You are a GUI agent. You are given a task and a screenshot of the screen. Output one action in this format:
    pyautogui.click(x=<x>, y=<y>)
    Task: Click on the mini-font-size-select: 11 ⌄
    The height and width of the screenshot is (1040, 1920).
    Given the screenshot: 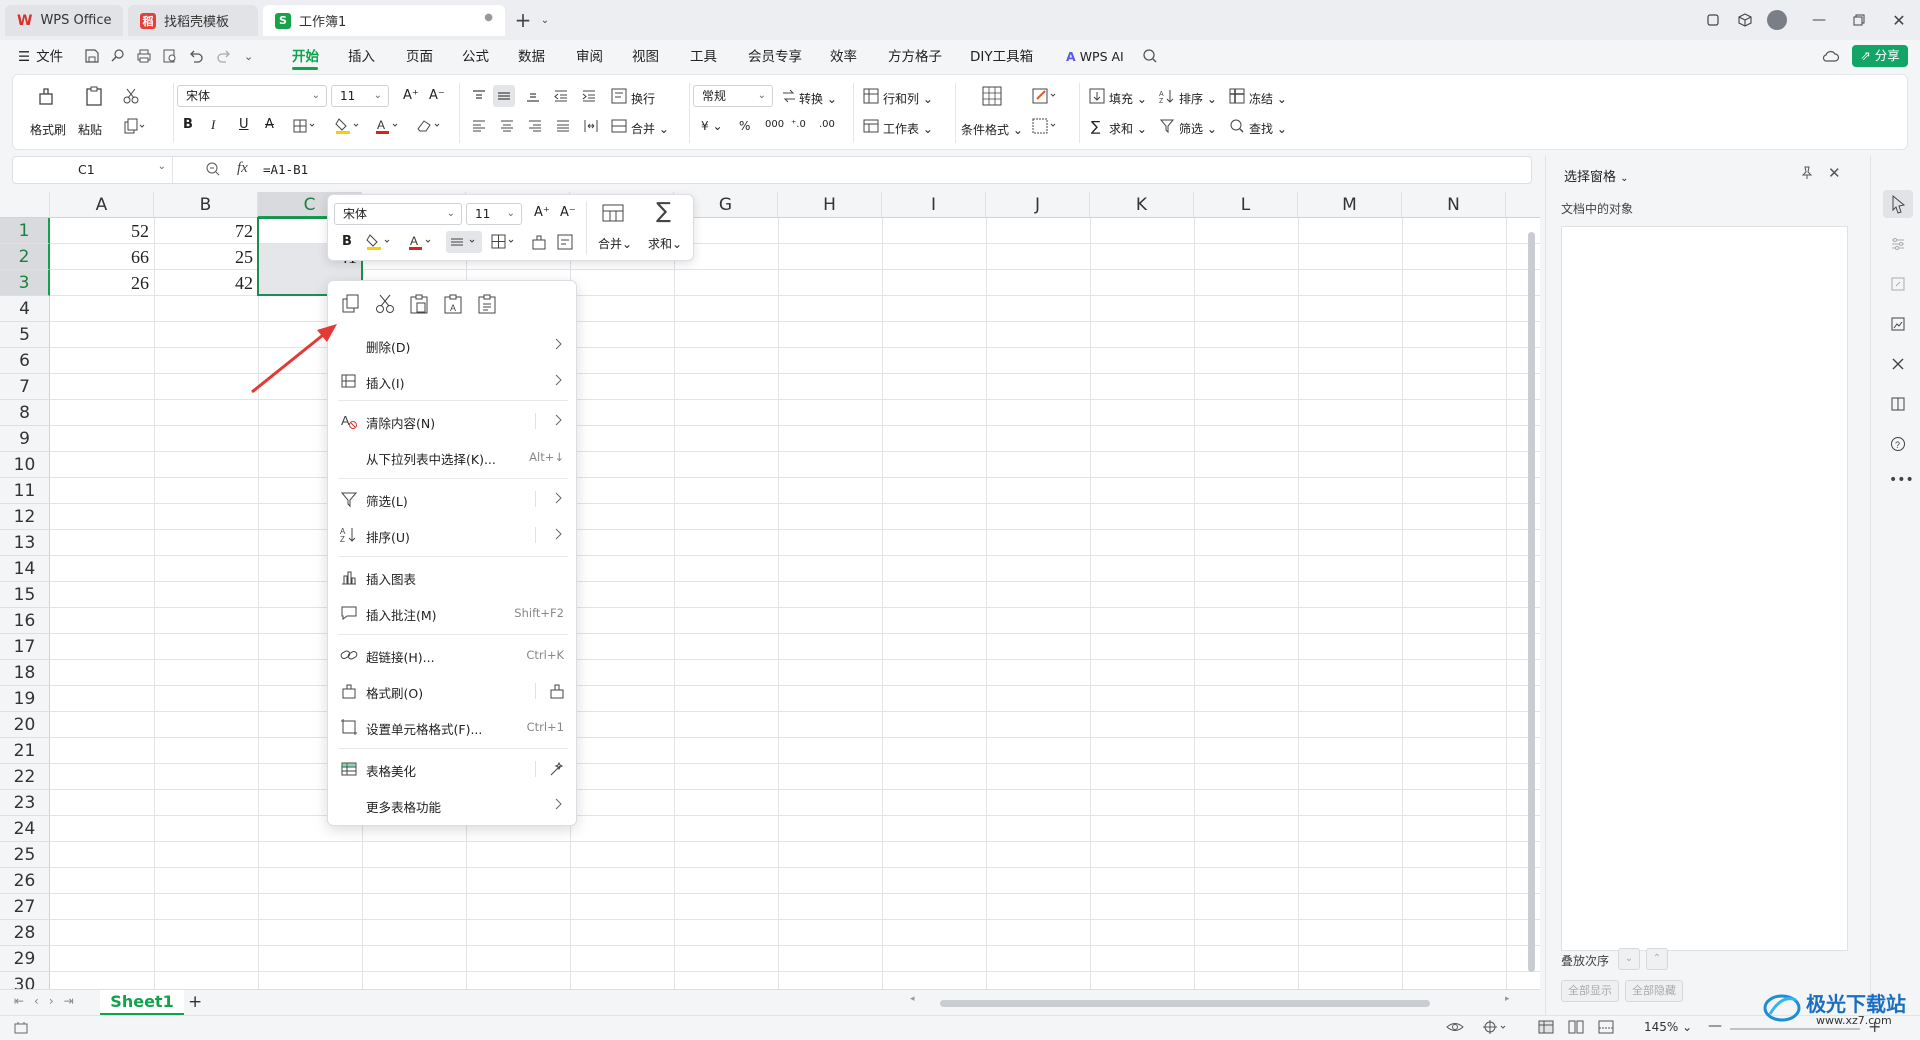 What is the action you would take?
    pyautogui.click(x=494, y=214)
    